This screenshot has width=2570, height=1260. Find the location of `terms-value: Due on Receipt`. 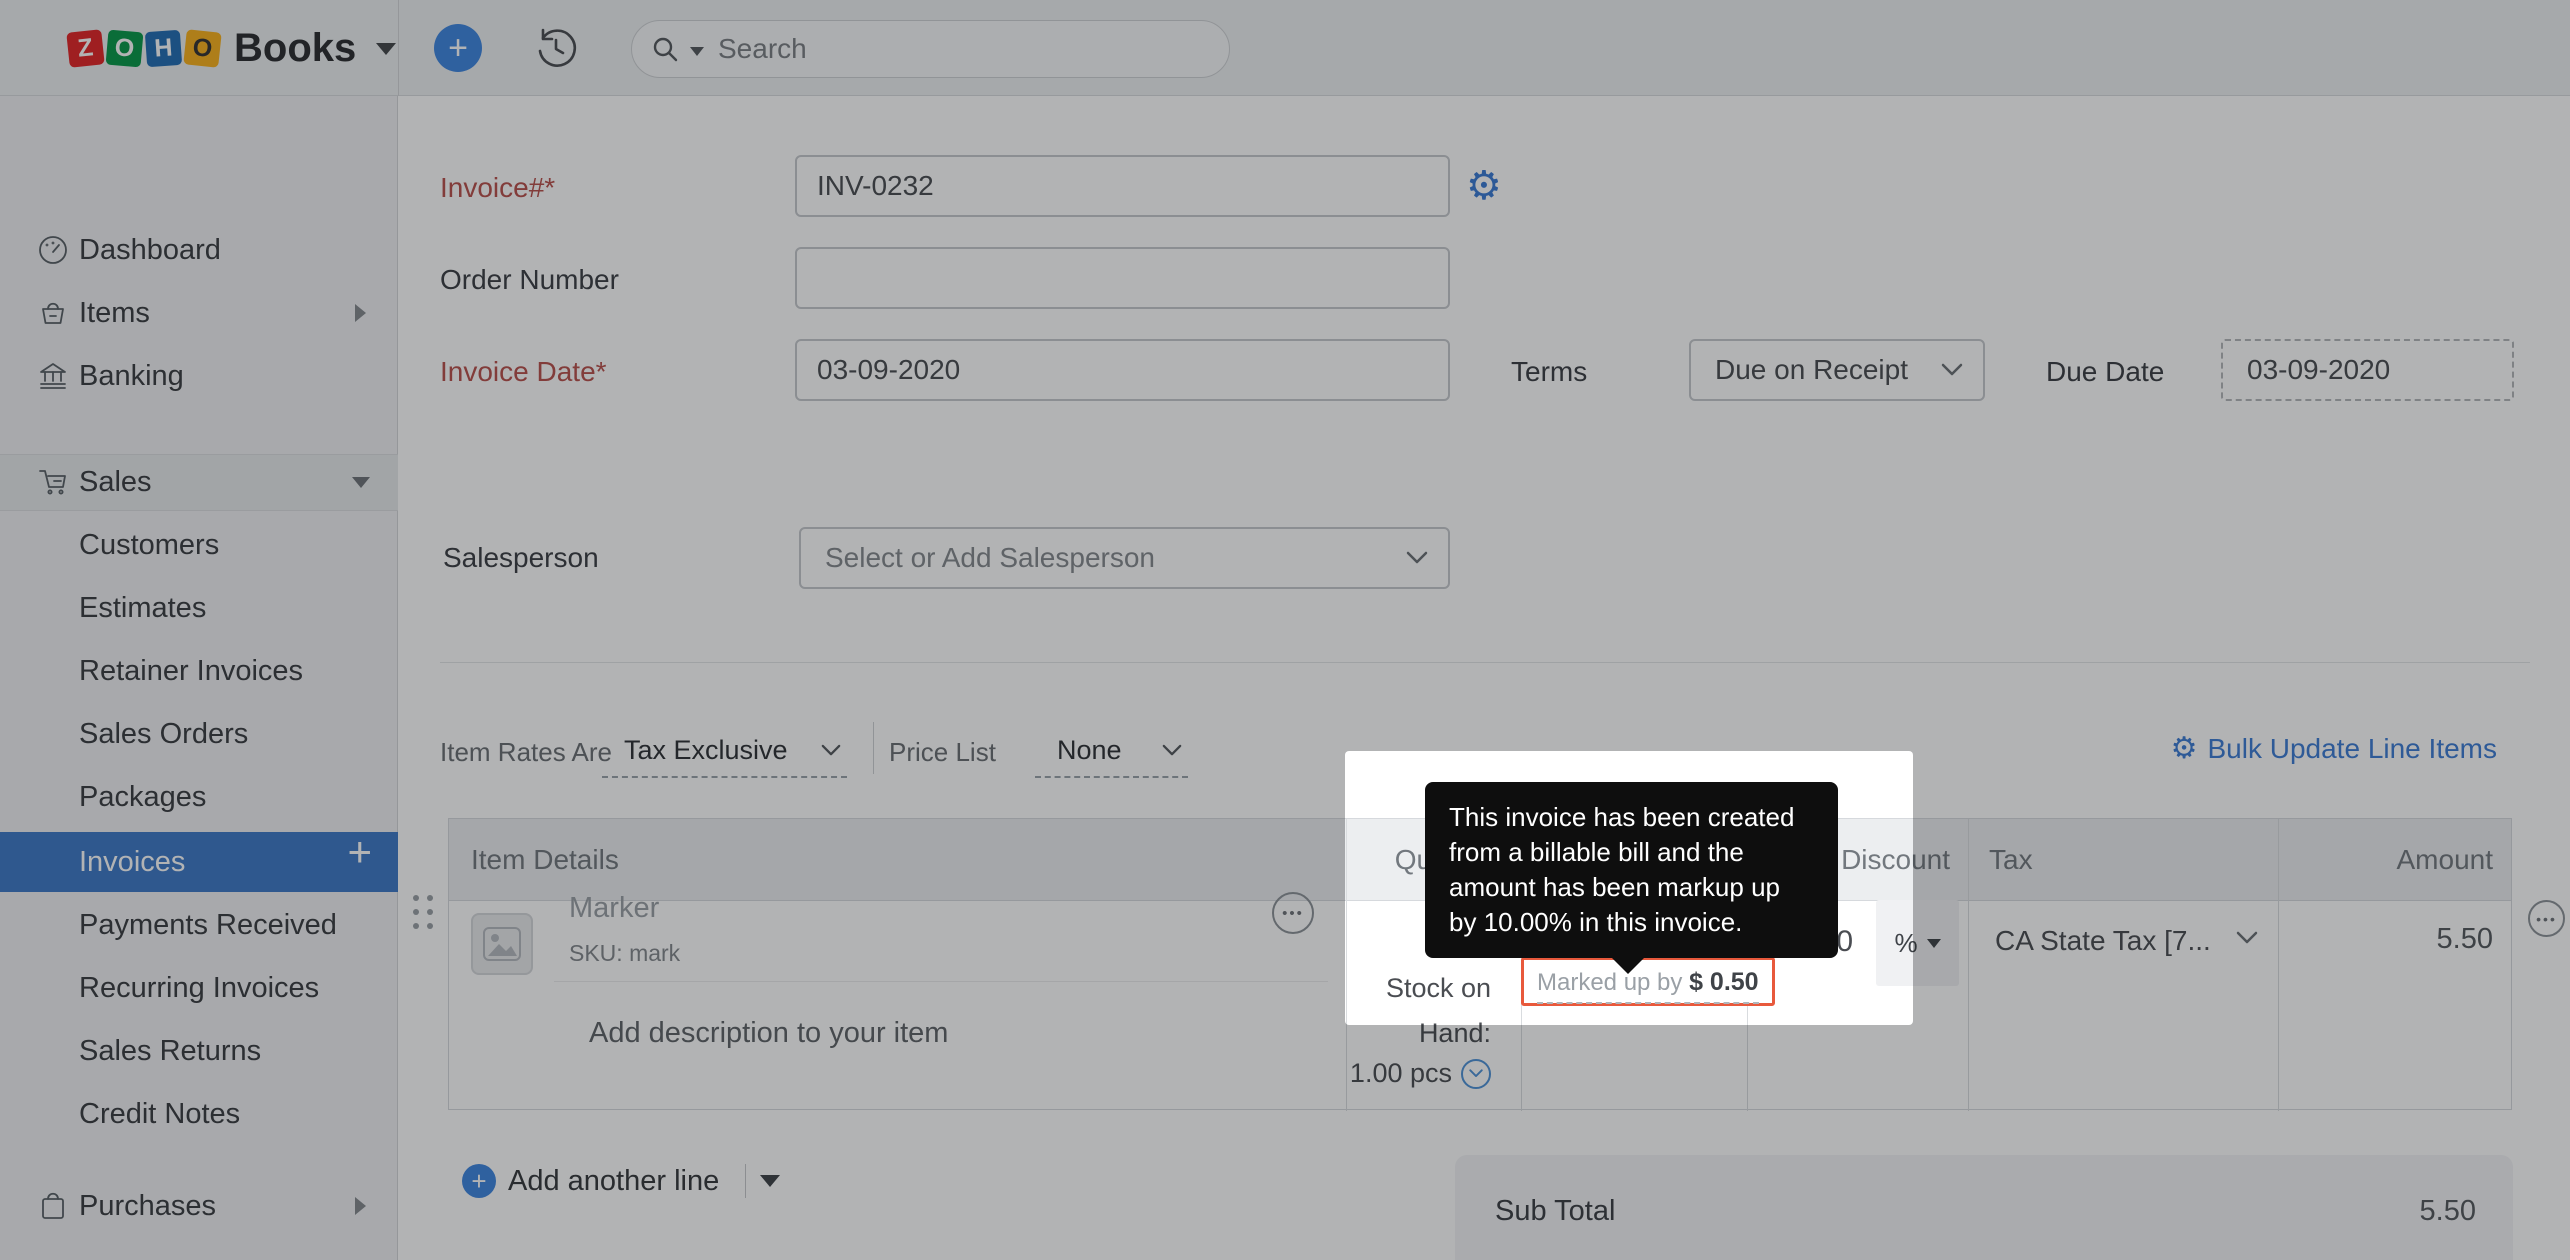

terms-value: Due on Receipt is located at coordinates (1812, 369).